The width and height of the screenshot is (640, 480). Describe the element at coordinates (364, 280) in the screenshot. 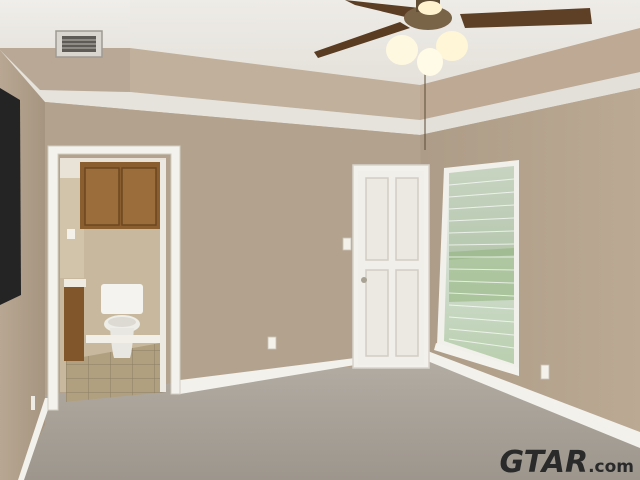

I see `door-knob-icon` at that location.